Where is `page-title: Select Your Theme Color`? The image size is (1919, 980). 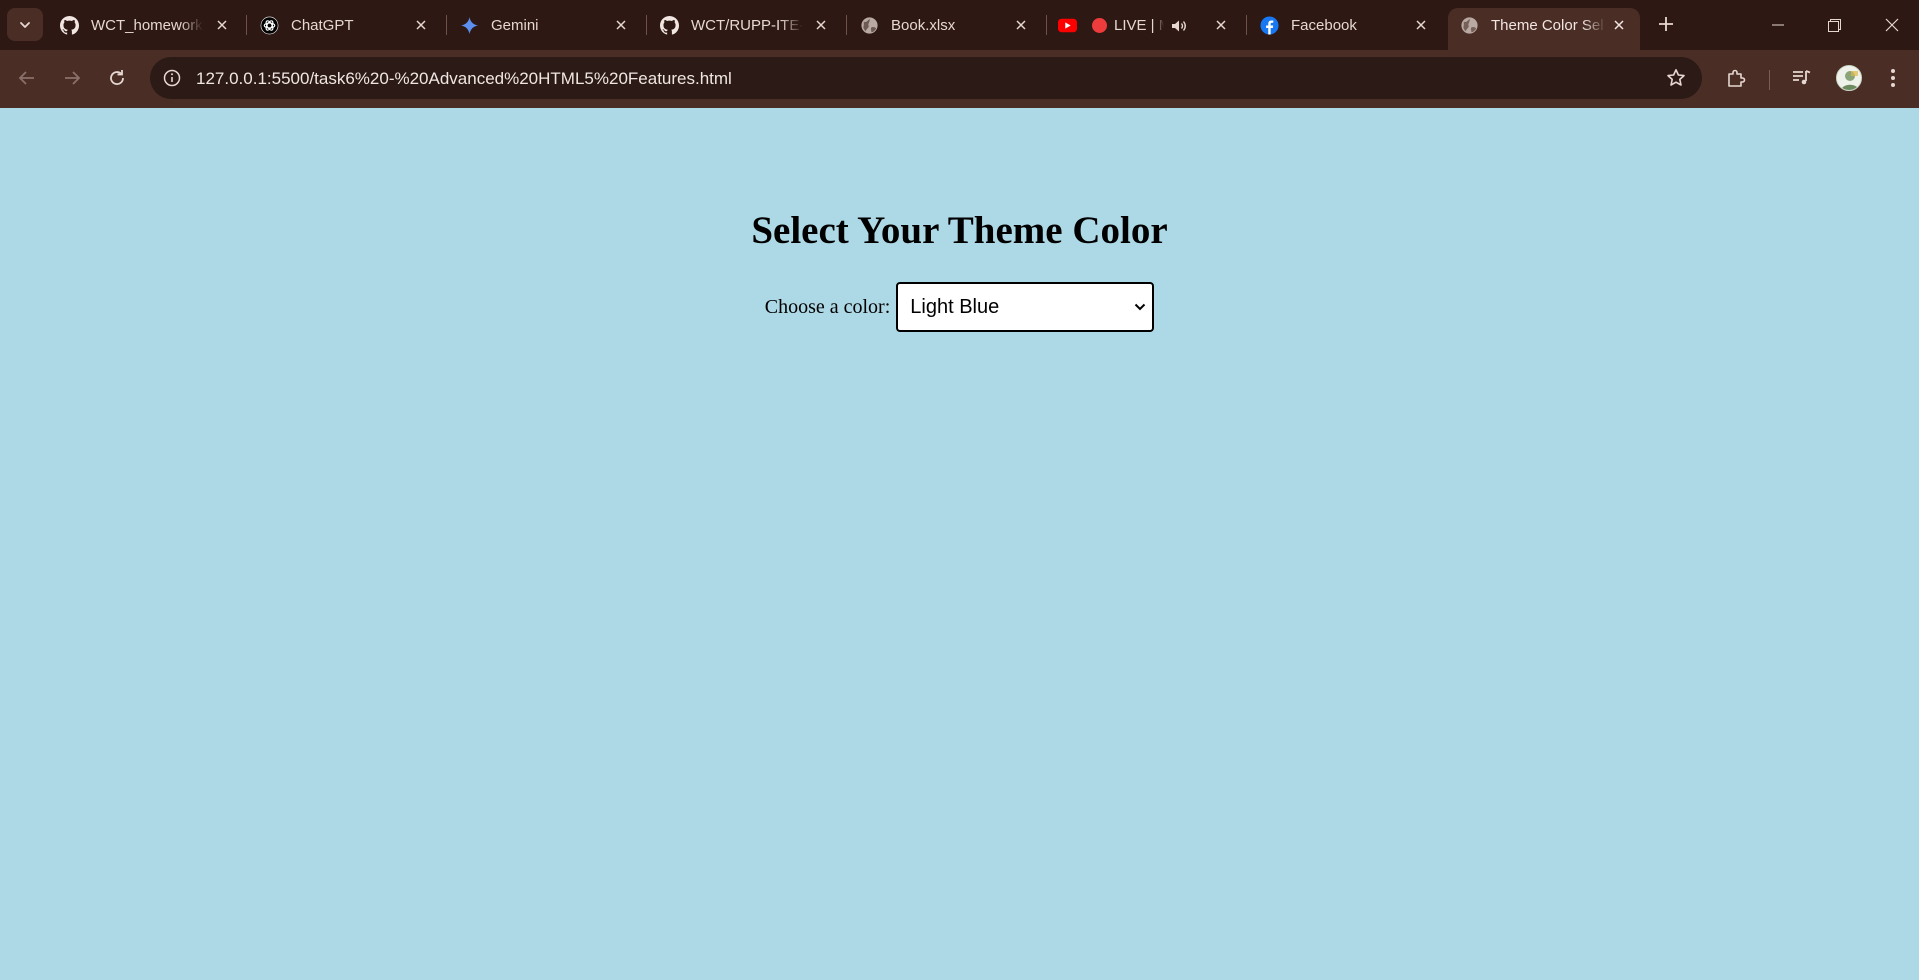
page-title: Select Your Theme Color is located at coordinates (959, 230).